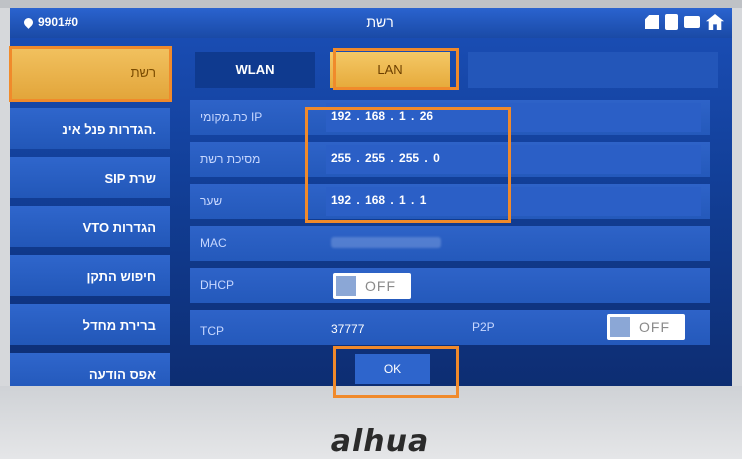 The image size is (742, 459). I want to click on mac-label: MAC, so click(213, 243).